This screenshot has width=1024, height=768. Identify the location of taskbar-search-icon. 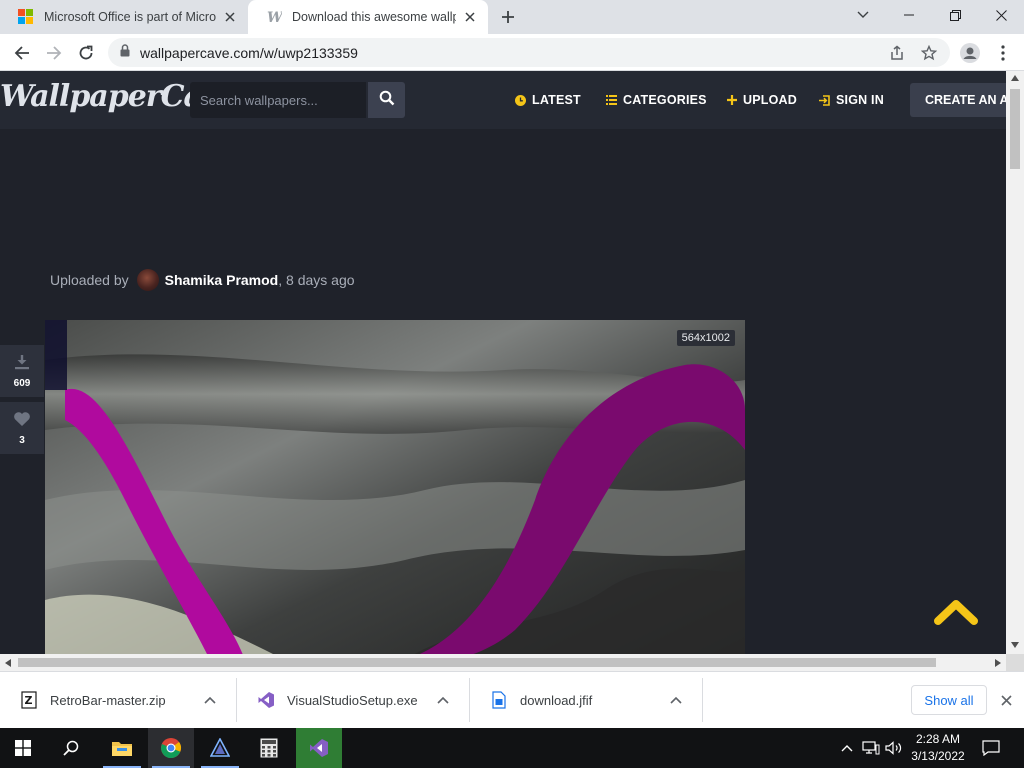
(71, 748).